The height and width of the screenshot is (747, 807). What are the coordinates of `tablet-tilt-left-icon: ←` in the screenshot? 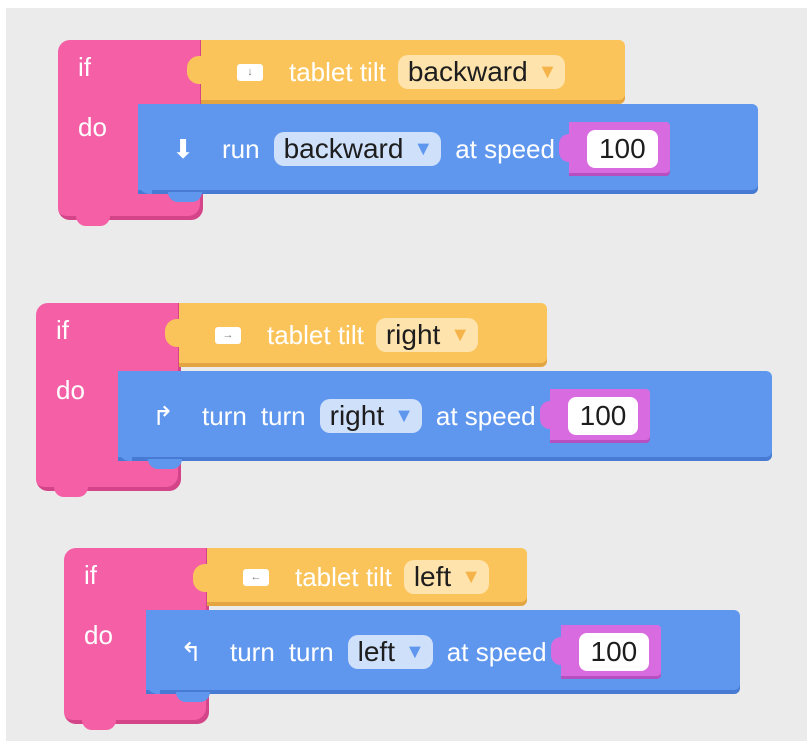 It's located at (256, 577).